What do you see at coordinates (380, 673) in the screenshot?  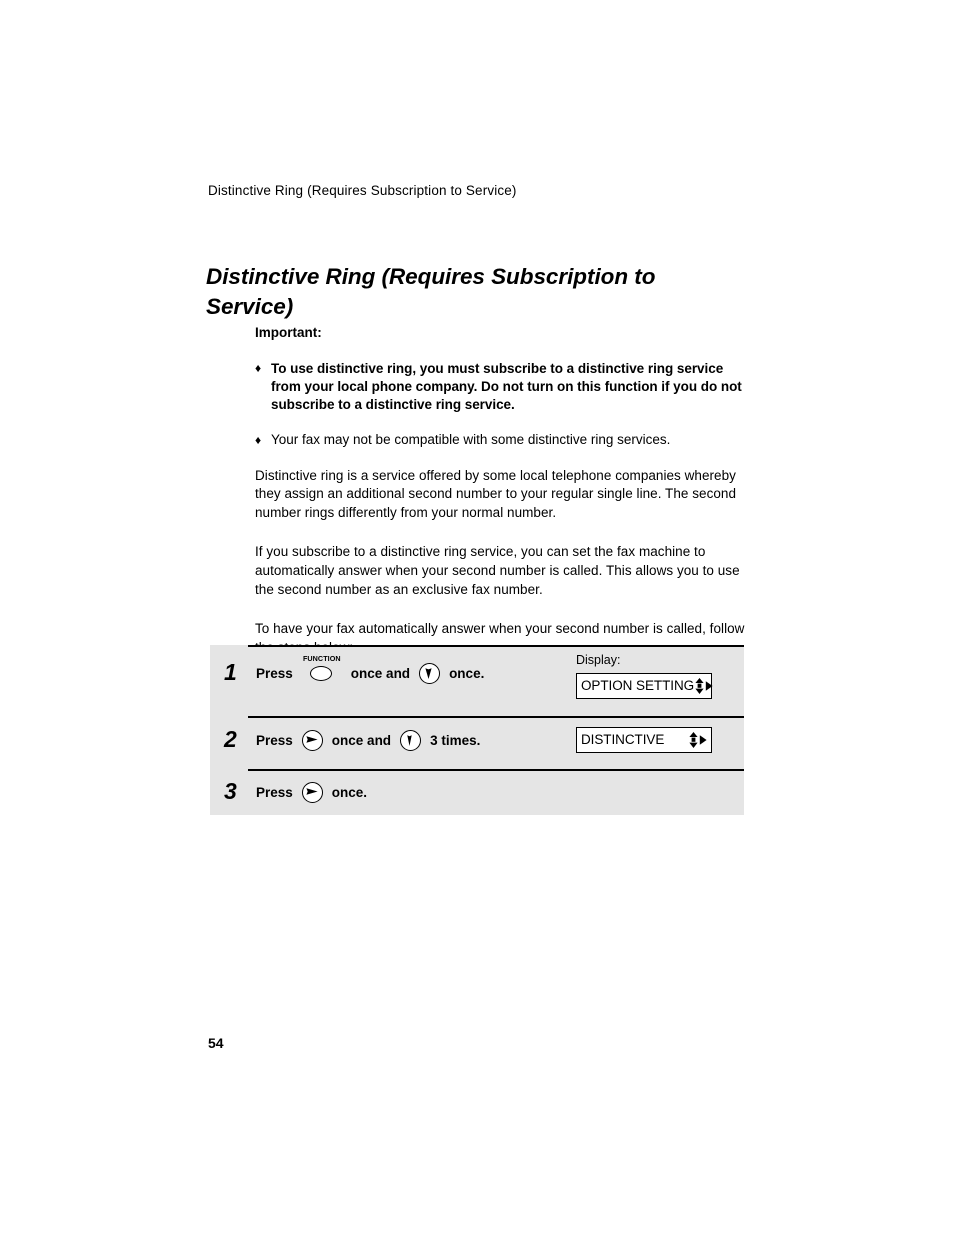 I see `step-1-mid-text: once and` at bounding box center [380, 673].